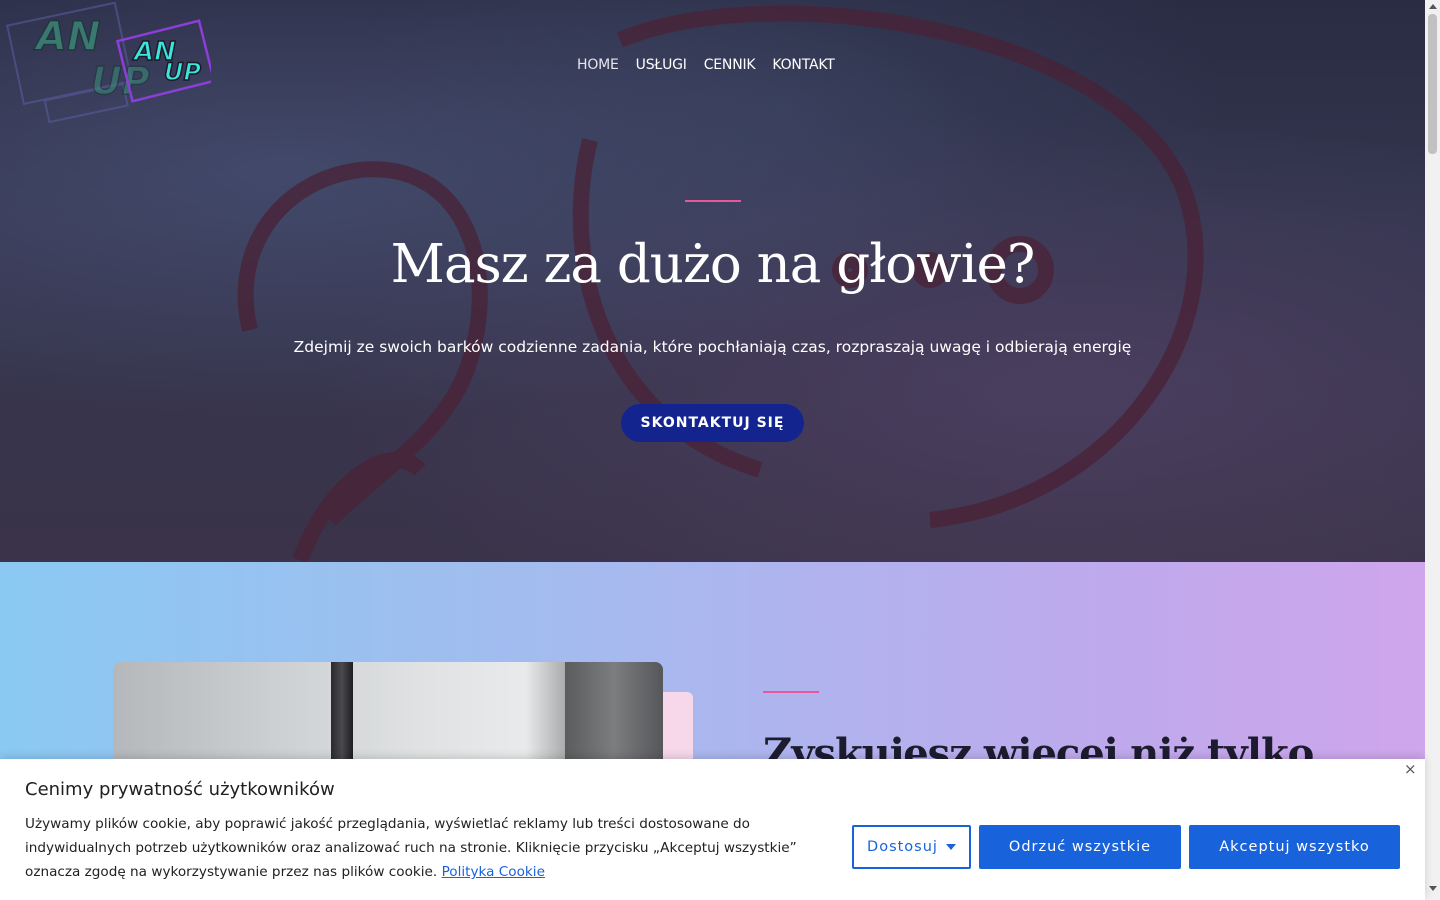 This screenshot has height=900, width=1440. I want to click on page-scrollbar, so click(1432, 450).